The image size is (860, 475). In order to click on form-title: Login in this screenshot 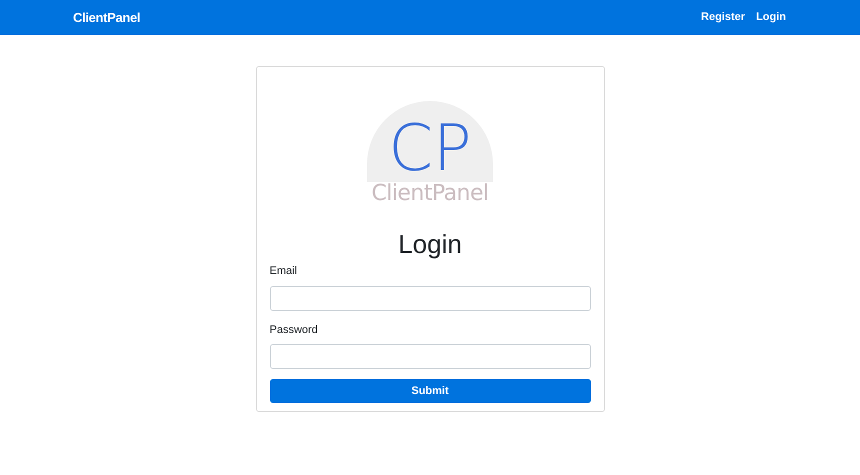, I will do `click(430, 244)`.